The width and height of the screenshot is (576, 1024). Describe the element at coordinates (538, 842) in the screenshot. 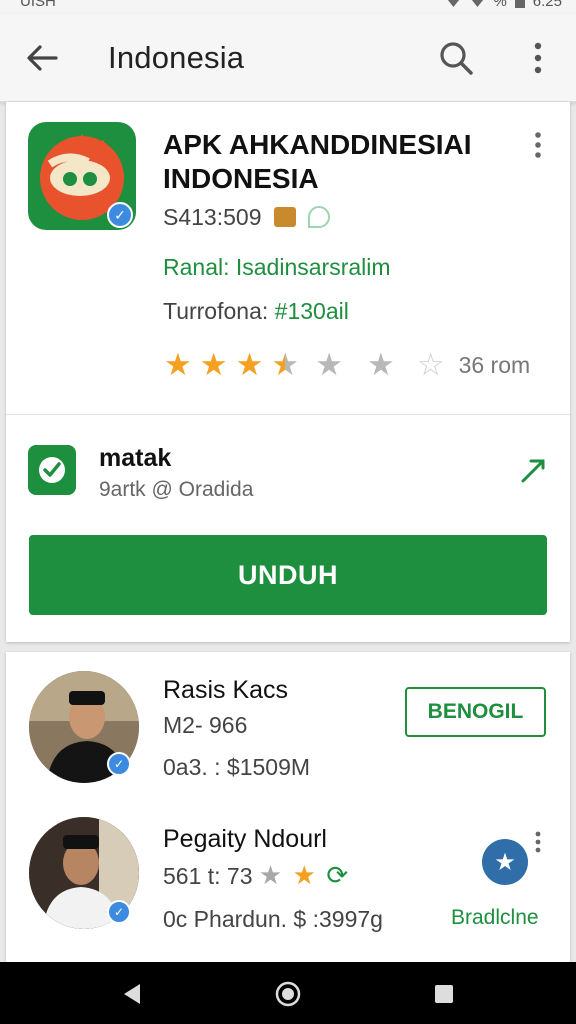

I see `item-overflow-icon` at that location.